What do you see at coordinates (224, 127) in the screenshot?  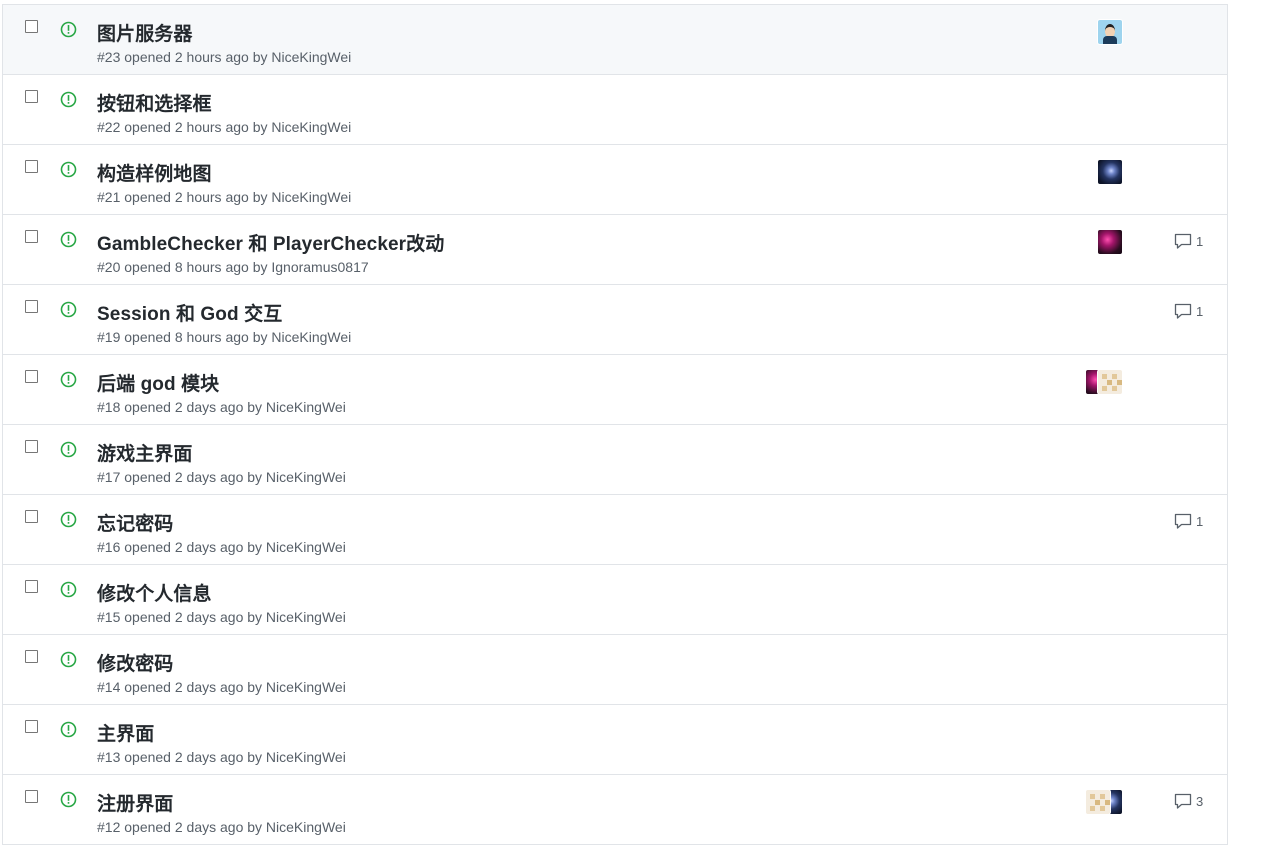 I see `issue-meta: #22 opened 2 hours ago by NiceKingWei` at bounding box center [224, 127].